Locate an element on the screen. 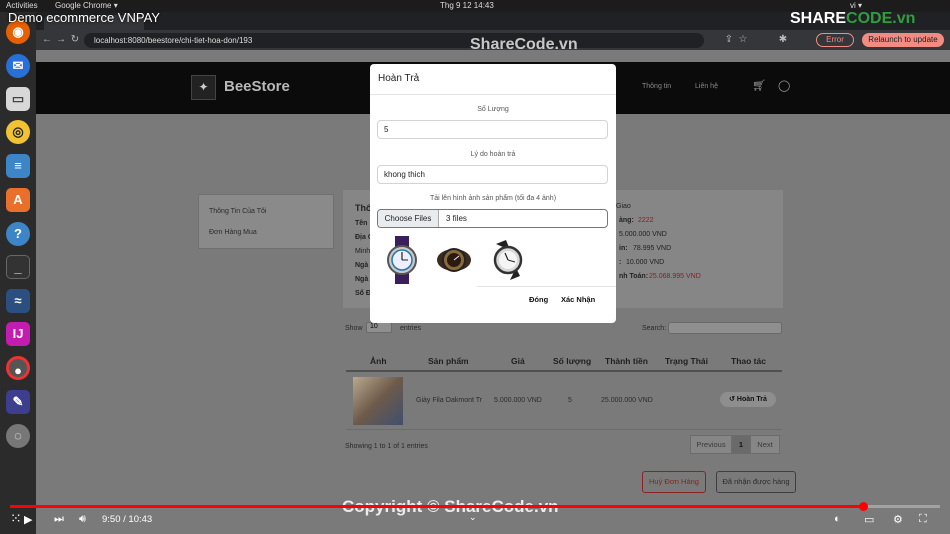  file-input: Choose Files 3 files is located at coordinates (492, 218).